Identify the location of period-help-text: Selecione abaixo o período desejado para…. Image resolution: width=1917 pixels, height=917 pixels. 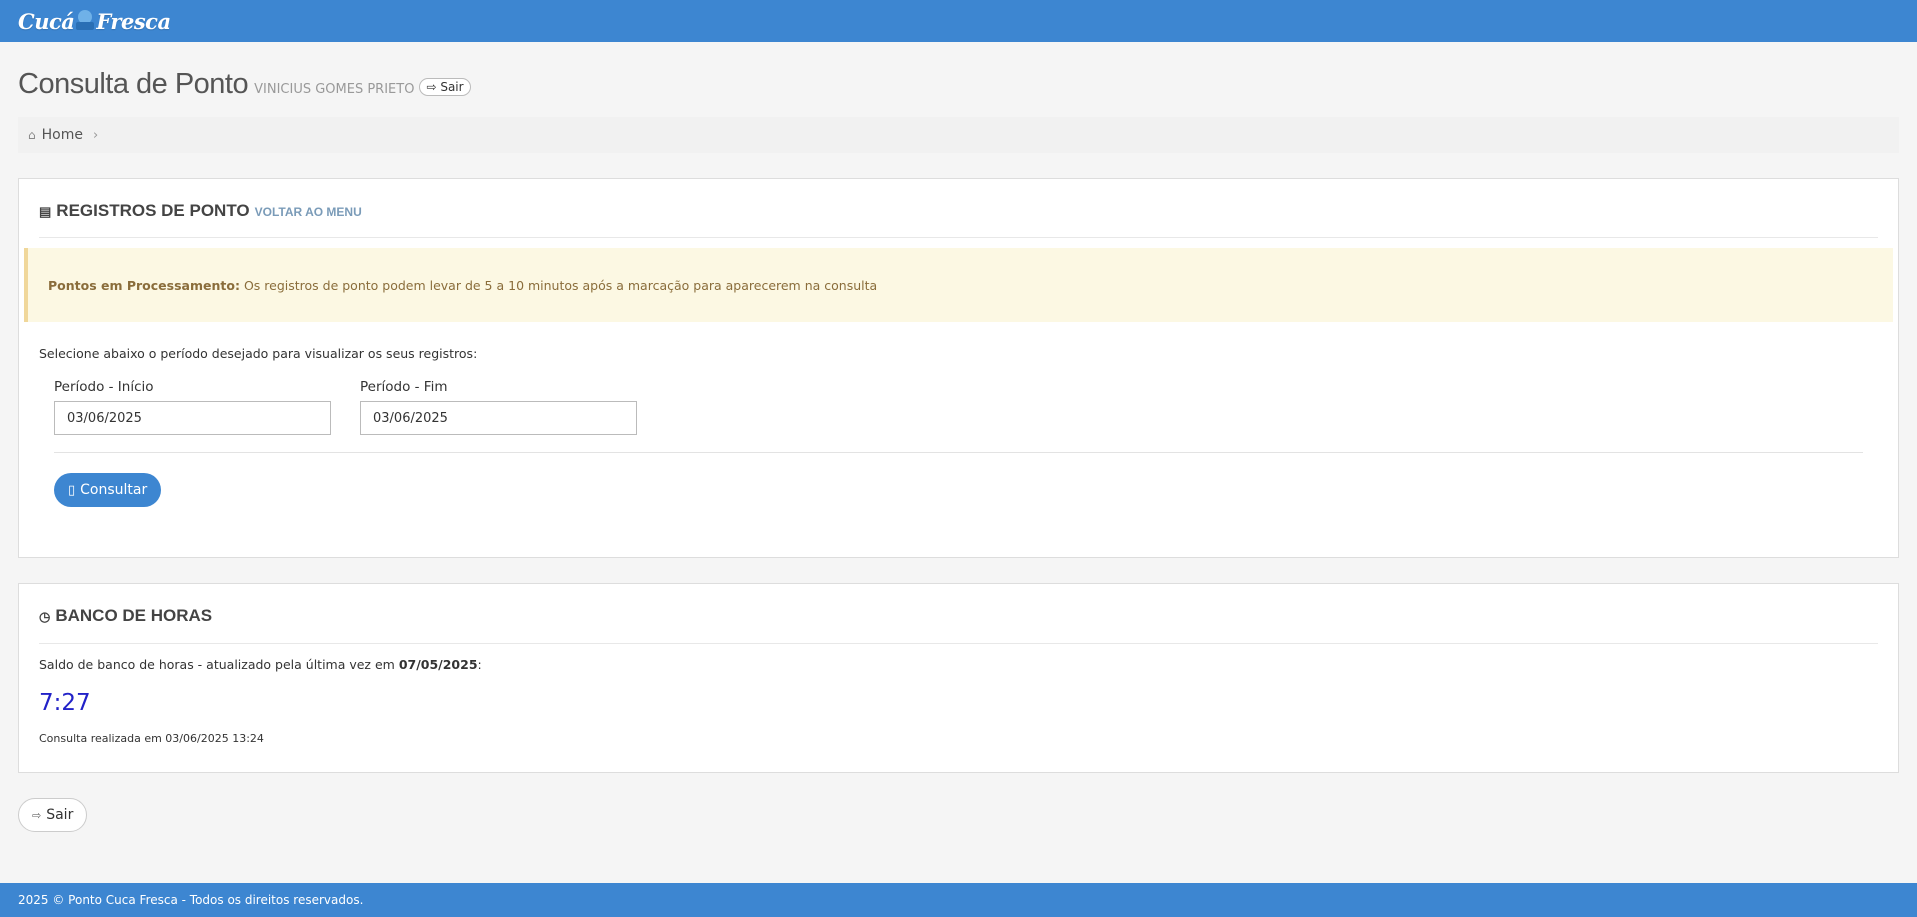
(258, 353).